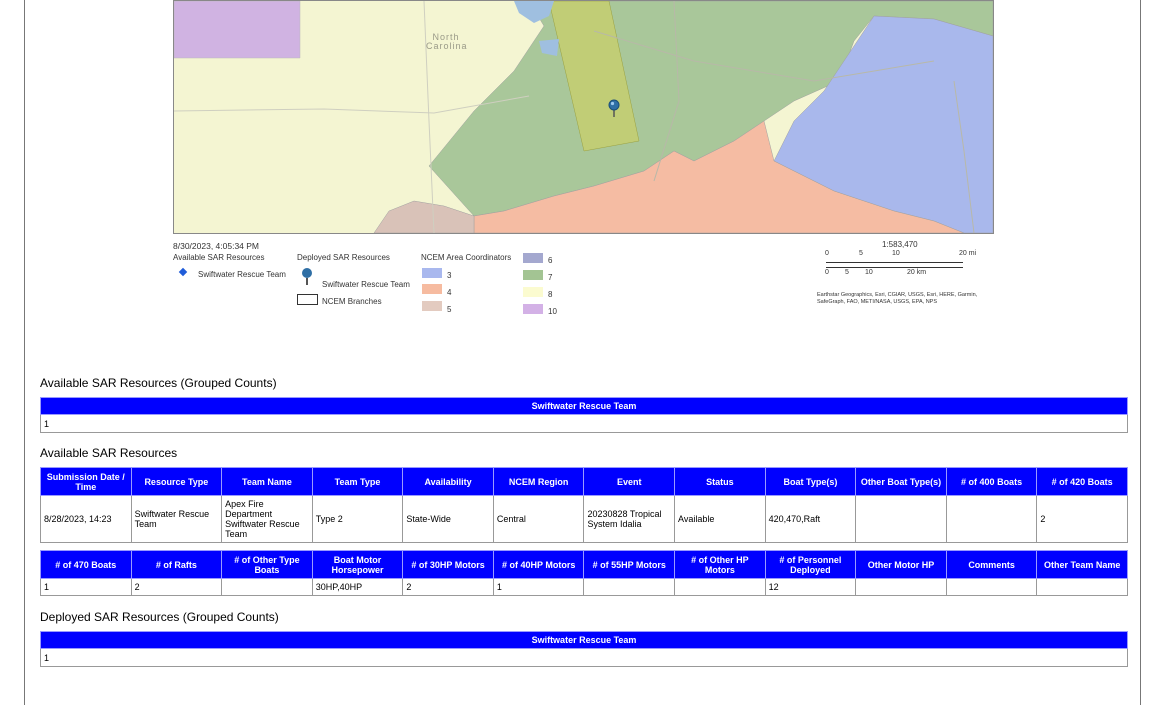 The height and width of the screenshot is (705, 1164). What do you see at coordinates (183, 272) in the screenshot?
I see `available-diamond-icon` at bounding box center [183, 272].